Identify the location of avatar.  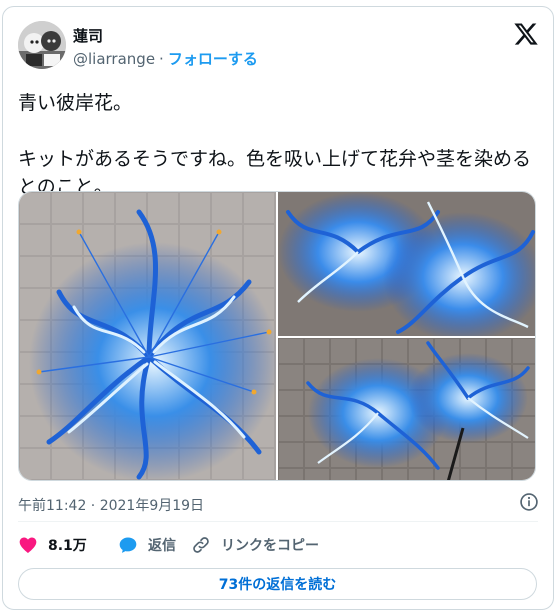
(42, 45).